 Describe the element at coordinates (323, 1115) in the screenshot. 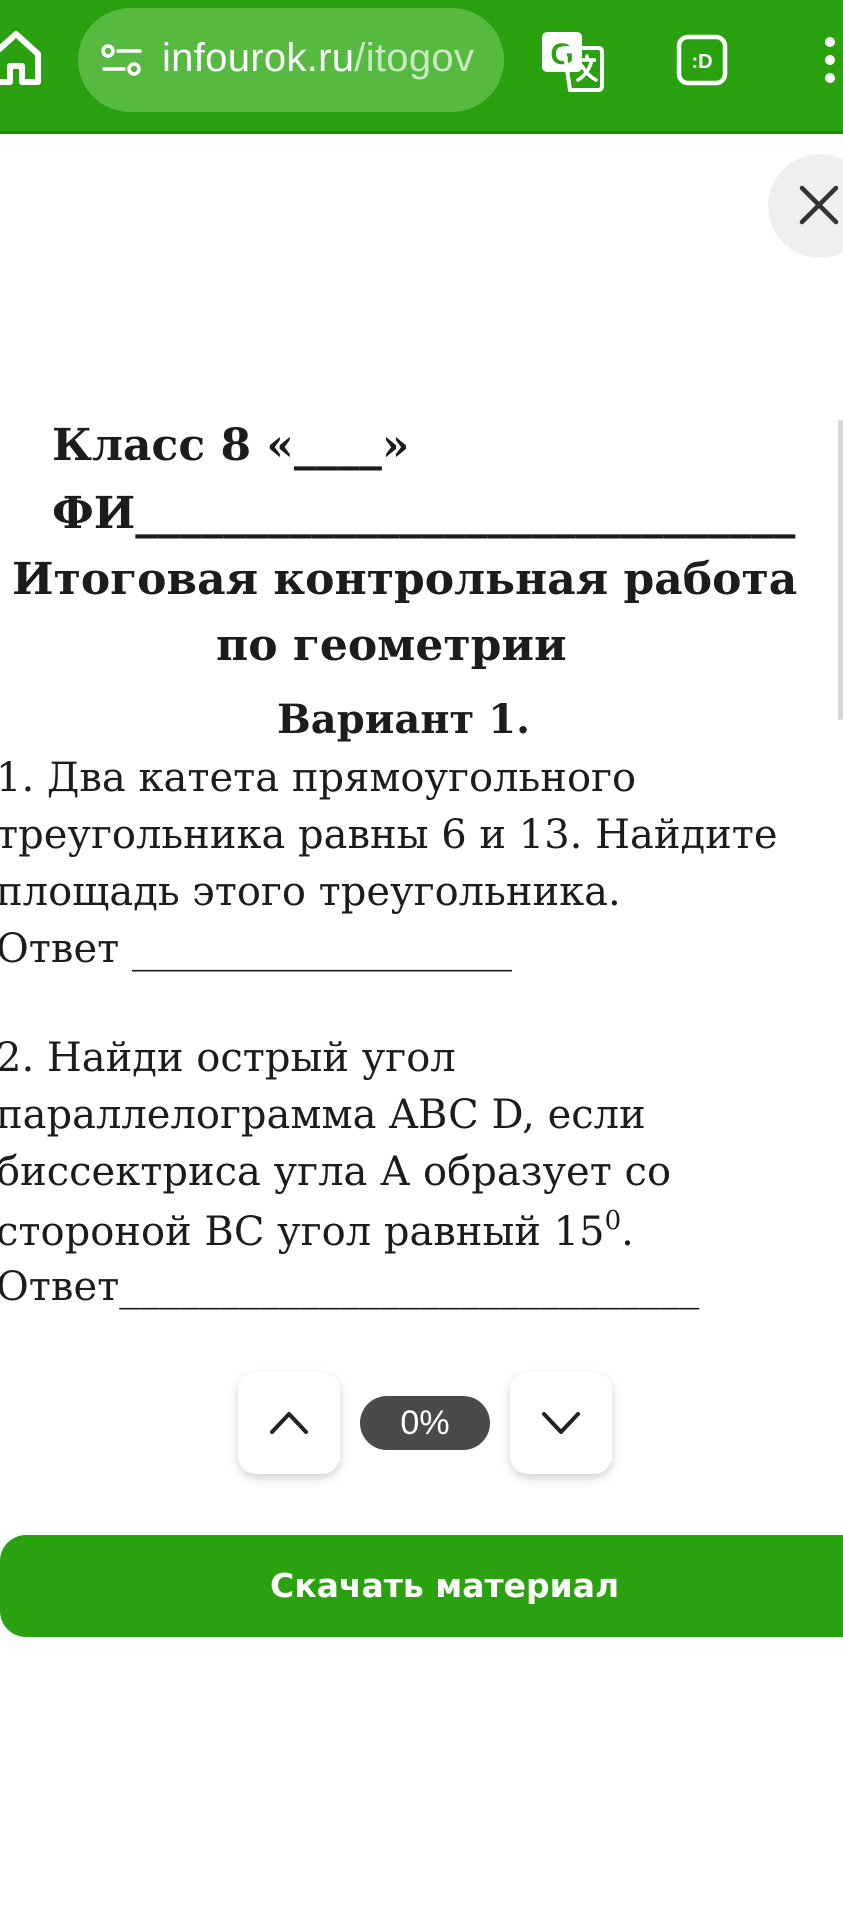

I see `question-2-line-2: параллелограмма ABC D, если` at that location.